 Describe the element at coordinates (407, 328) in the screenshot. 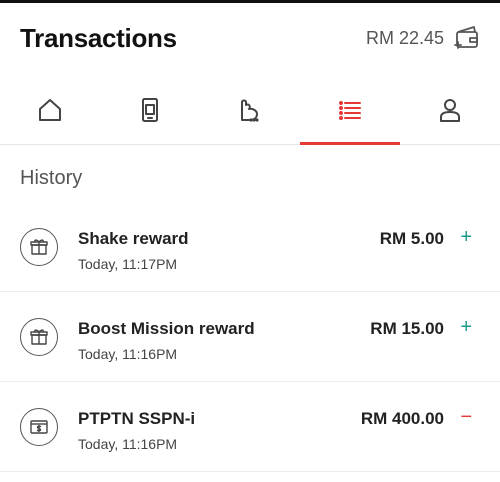

I see `transaction-amount: RM 15.00` at that location.